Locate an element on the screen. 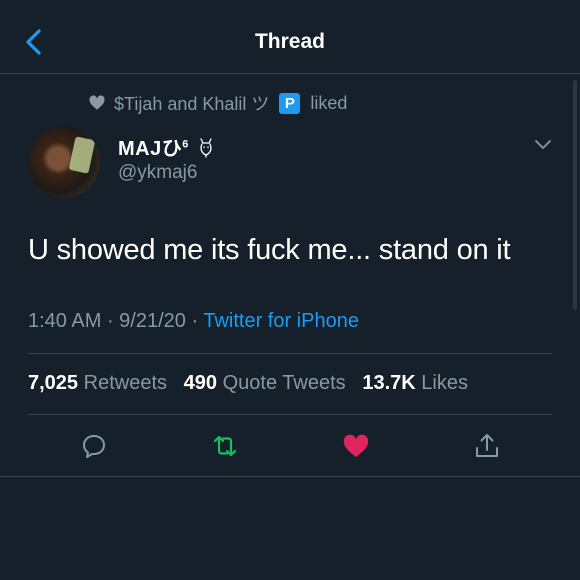 Image resolution: width=580 pixels, height=580 pixels. display-name: MAJひ6 is located at coordinates (167, 146).